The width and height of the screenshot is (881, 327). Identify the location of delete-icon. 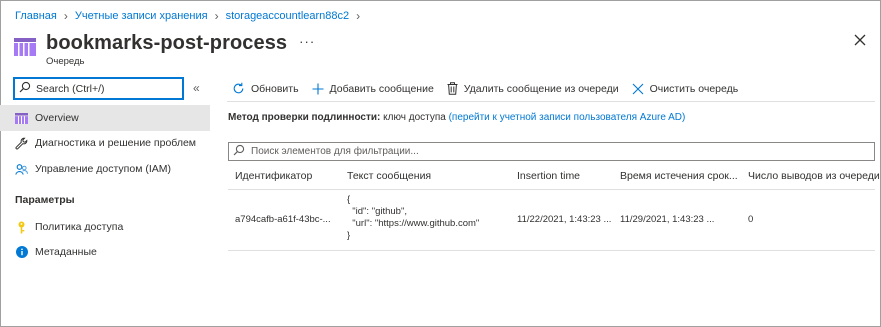
(452, 88).